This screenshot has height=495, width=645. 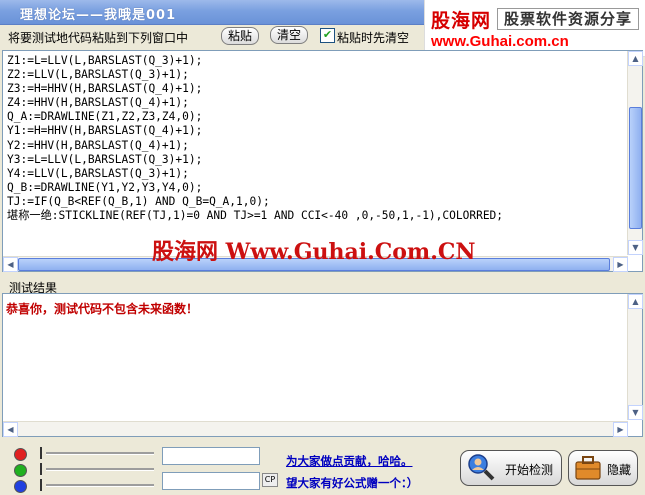 I want to click on status-light-green, so click(x=20, y=470).